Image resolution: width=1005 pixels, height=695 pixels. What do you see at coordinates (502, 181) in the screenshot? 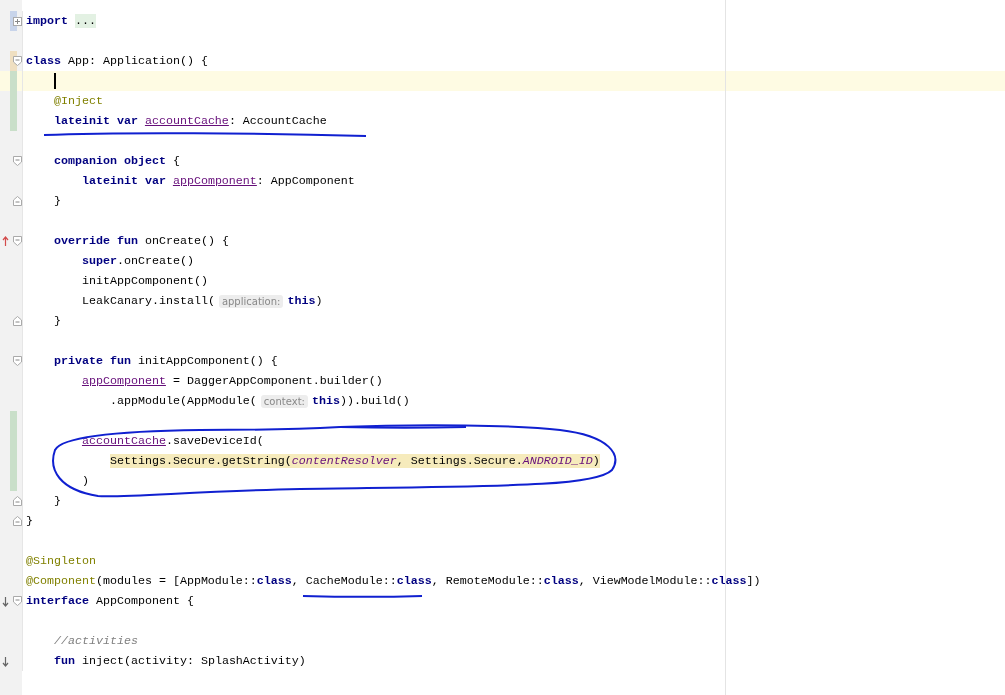
I see `code-line: lateinit var appComponent: AppComponent` at bounding box center [502, 181].